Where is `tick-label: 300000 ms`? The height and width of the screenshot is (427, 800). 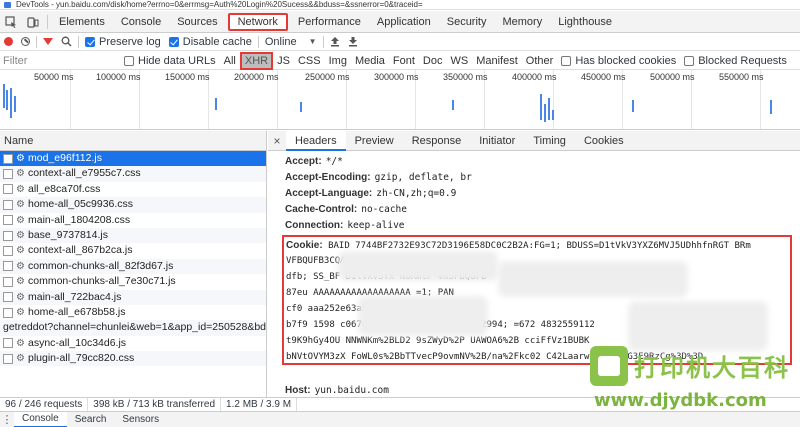 tick-label: 300000 ms is located at coordinates (396, 77).